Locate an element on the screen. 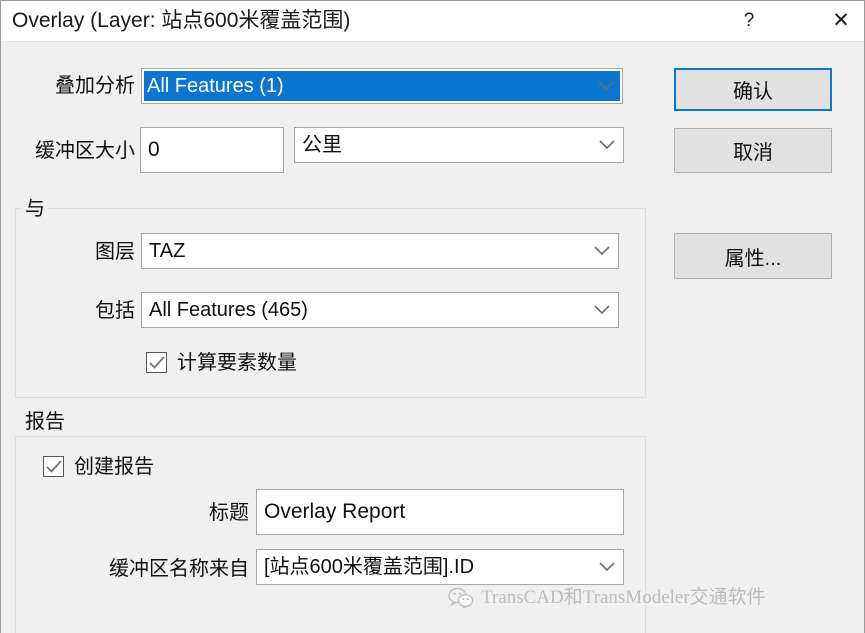  buffer-name-label: 缓冲区名称来自 is located at coordinates (179, 569).